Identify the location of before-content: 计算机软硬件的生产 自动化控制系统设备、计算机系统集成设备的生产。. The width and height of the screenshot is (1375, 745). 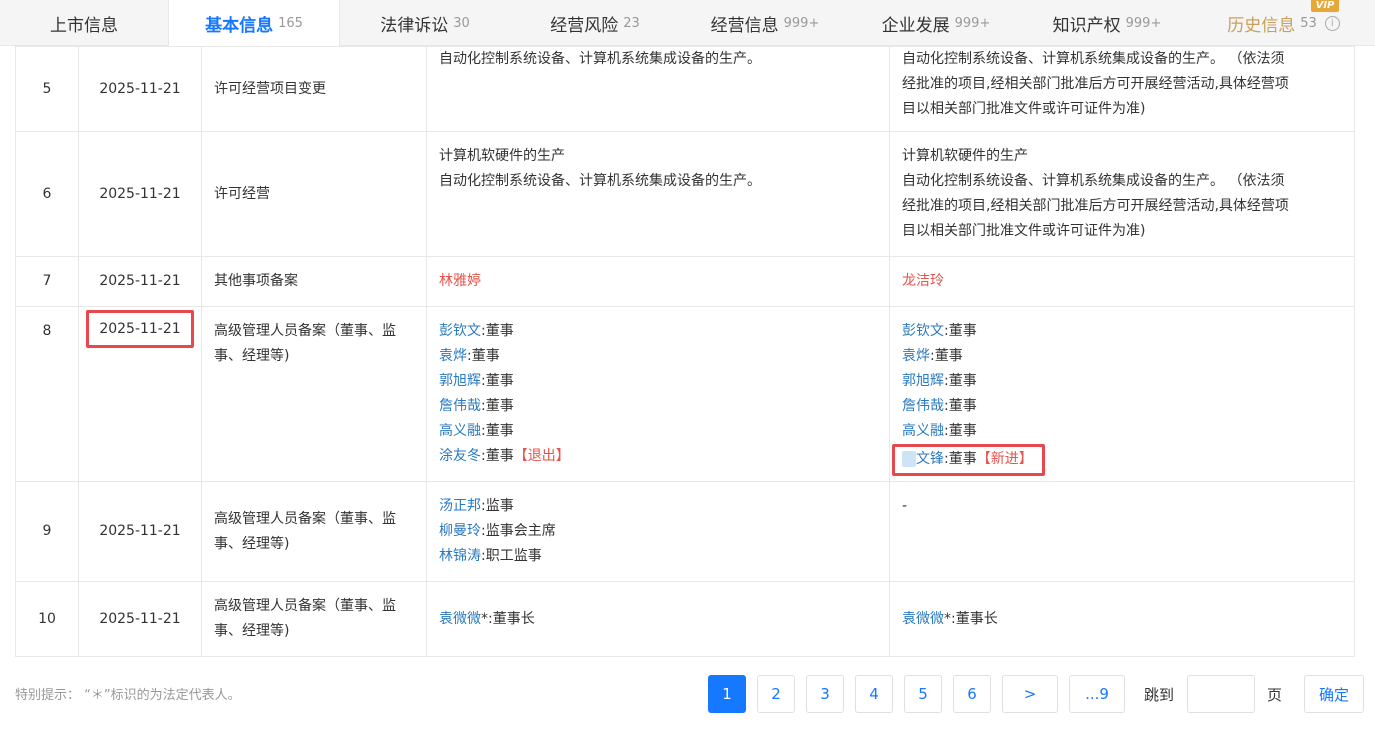
(658, 194).